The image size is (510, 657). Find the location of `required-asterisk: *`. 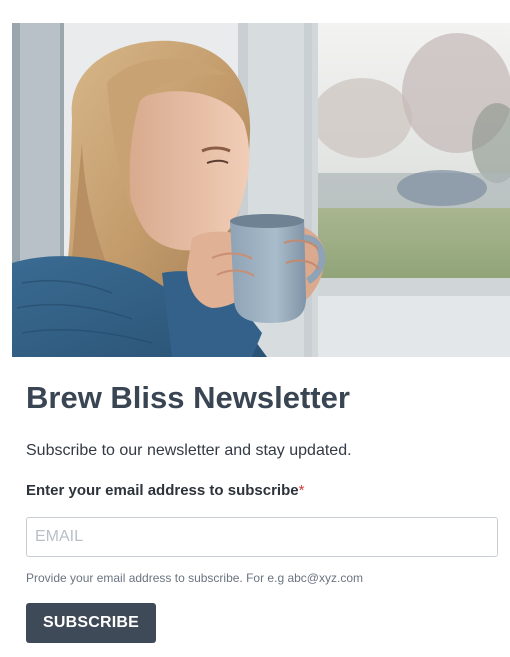

required-asterisk: * is located at coordinates (301, 490).